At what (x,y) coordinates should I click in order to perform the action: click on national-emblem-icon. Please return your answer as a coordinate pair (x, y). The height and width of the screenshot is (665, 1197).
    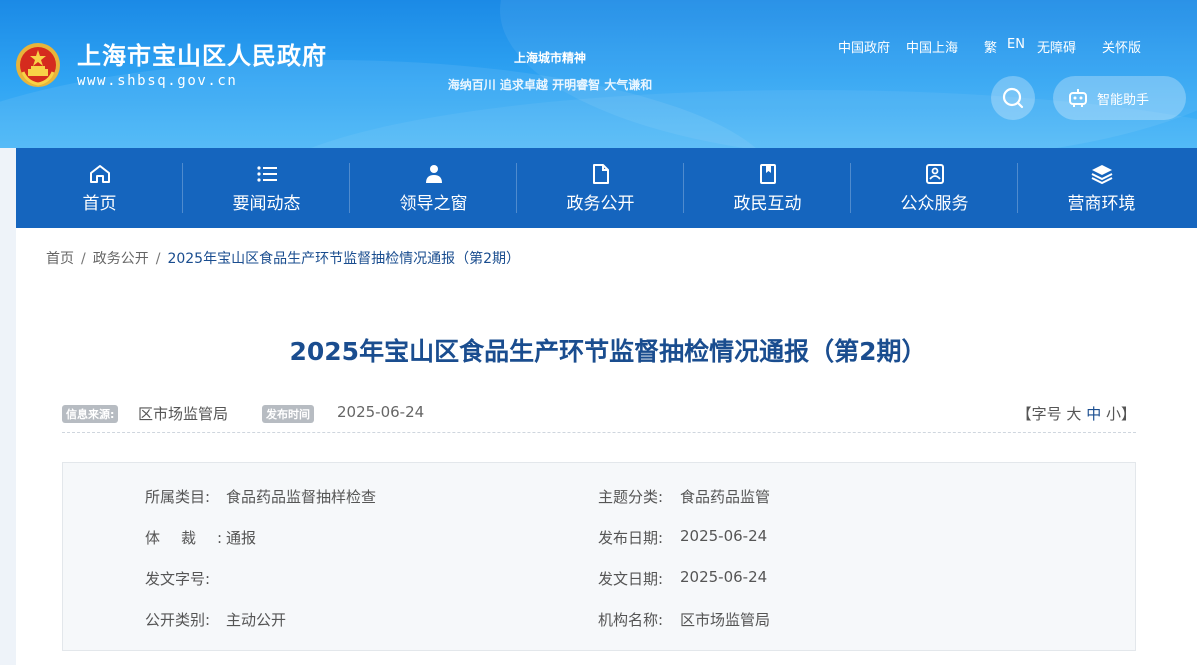
    Looking at the image, I should click on (38, 65).